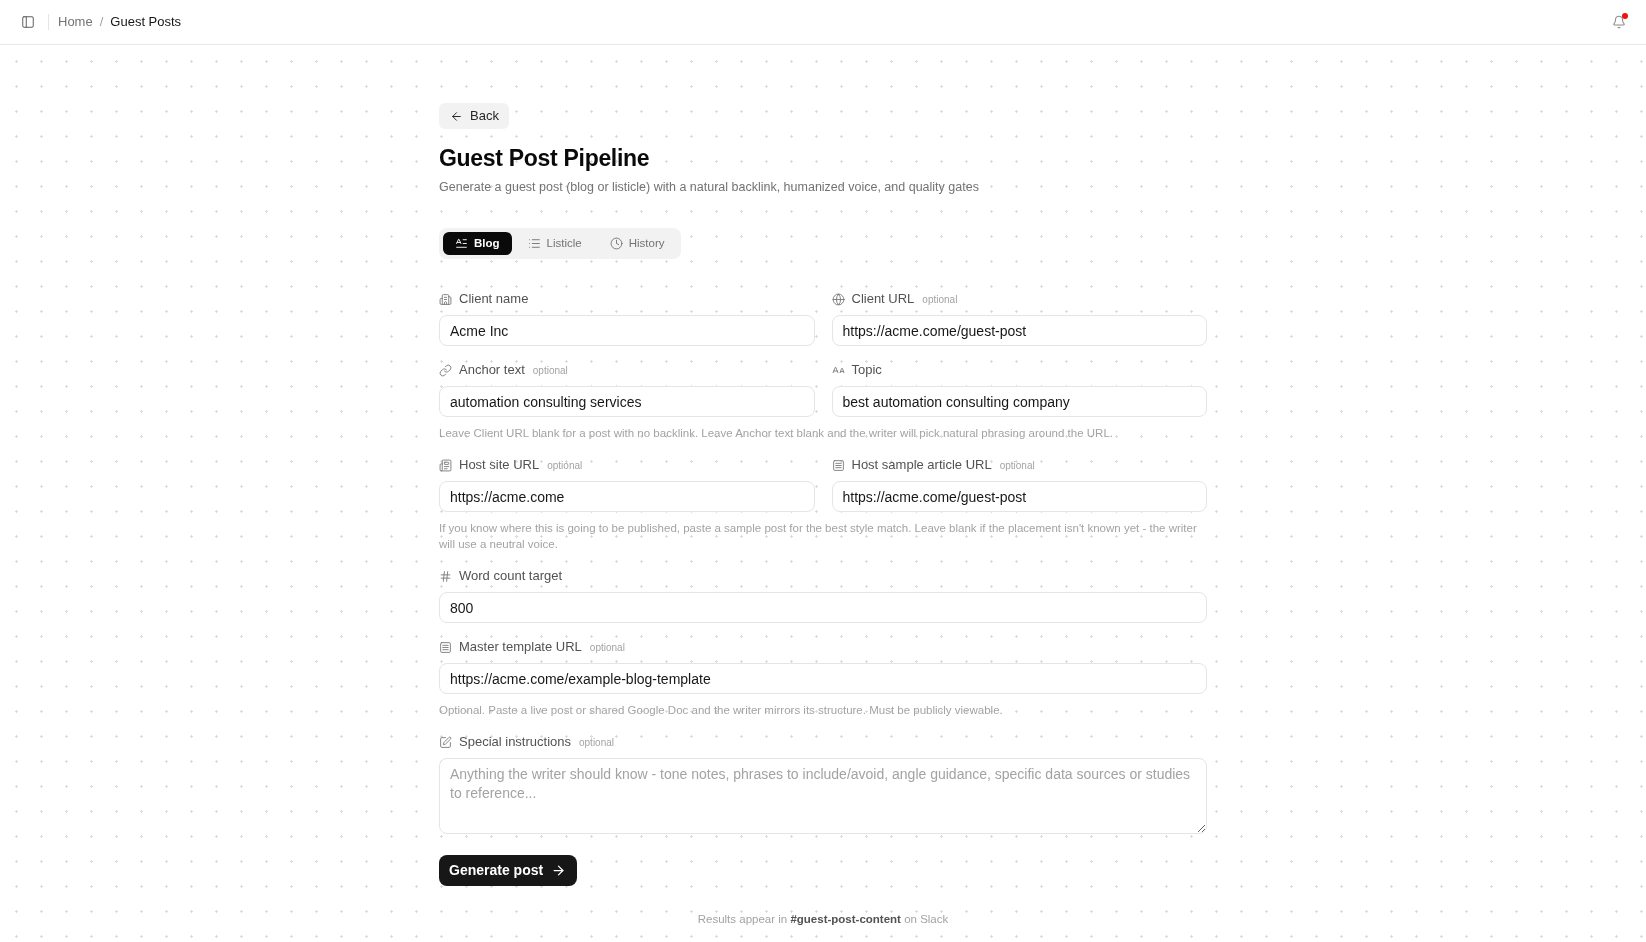 The image size is (1646, 942). I want to click on field-hint: Leave Client URL blank for a post with no backlink. Leave Anchor text blank and the writer will pick natural phrasing around the URL., so click(776, 433).